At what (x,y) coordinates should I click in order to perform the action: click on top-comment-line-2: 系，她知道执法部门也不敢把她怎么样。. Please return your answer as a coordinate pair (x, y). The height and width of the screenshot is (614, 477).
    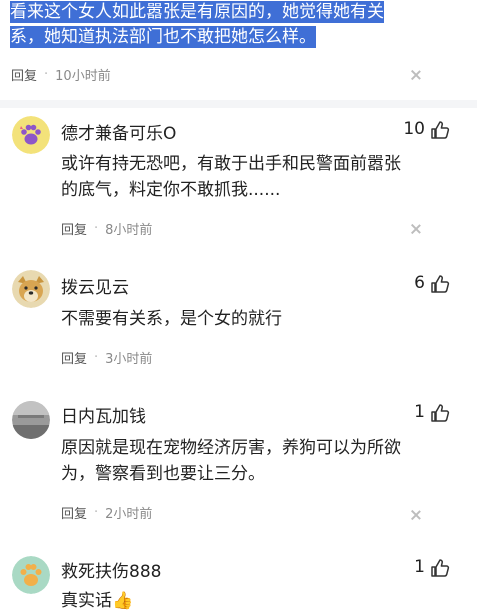
    Looking at the image, I should click on (163, 37).